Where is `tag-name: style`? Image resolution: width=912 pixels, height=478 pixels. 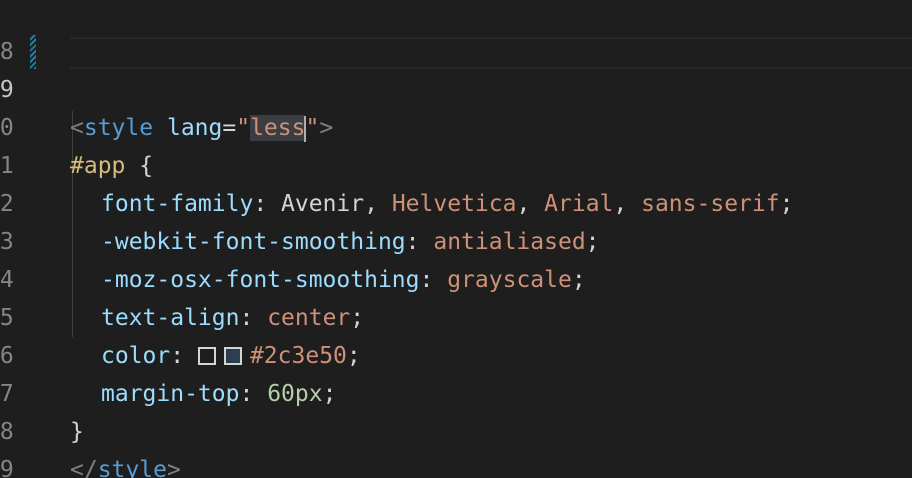 tag-name: style is located at coordinates (132, 467).